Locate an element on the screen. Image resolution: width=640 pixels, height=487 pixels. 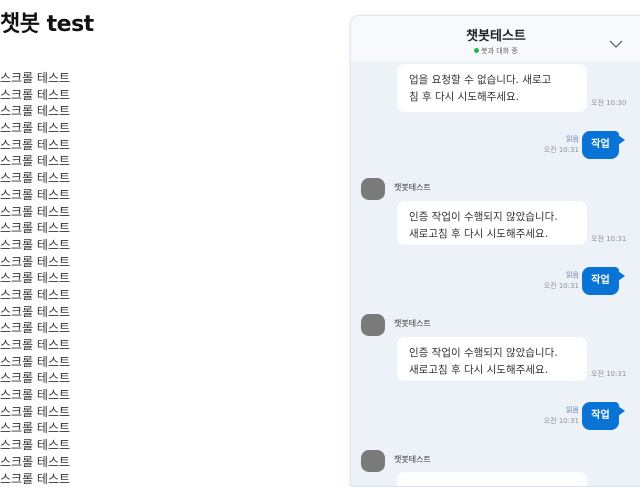
chat-header: 챗봇테스트 봇과 대화 중 is located at coordinates (495, 38).